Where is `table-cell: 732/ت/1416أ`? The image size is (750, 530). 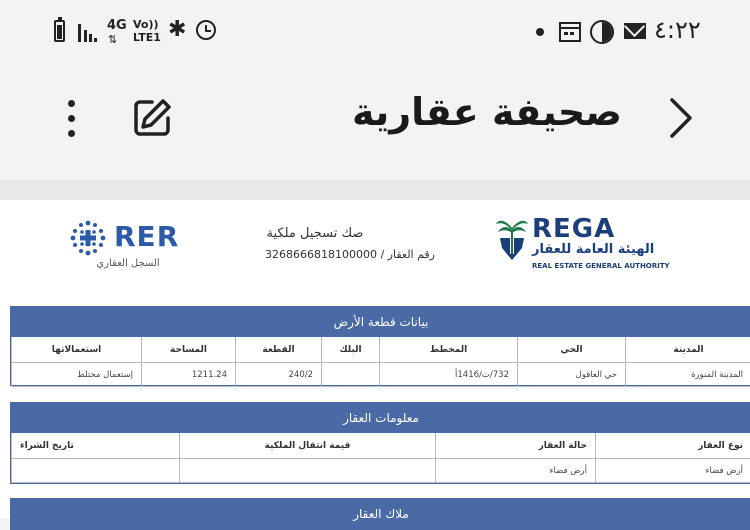
table-cell: 732/ت/1416أ is located at coordinates (448, 375).